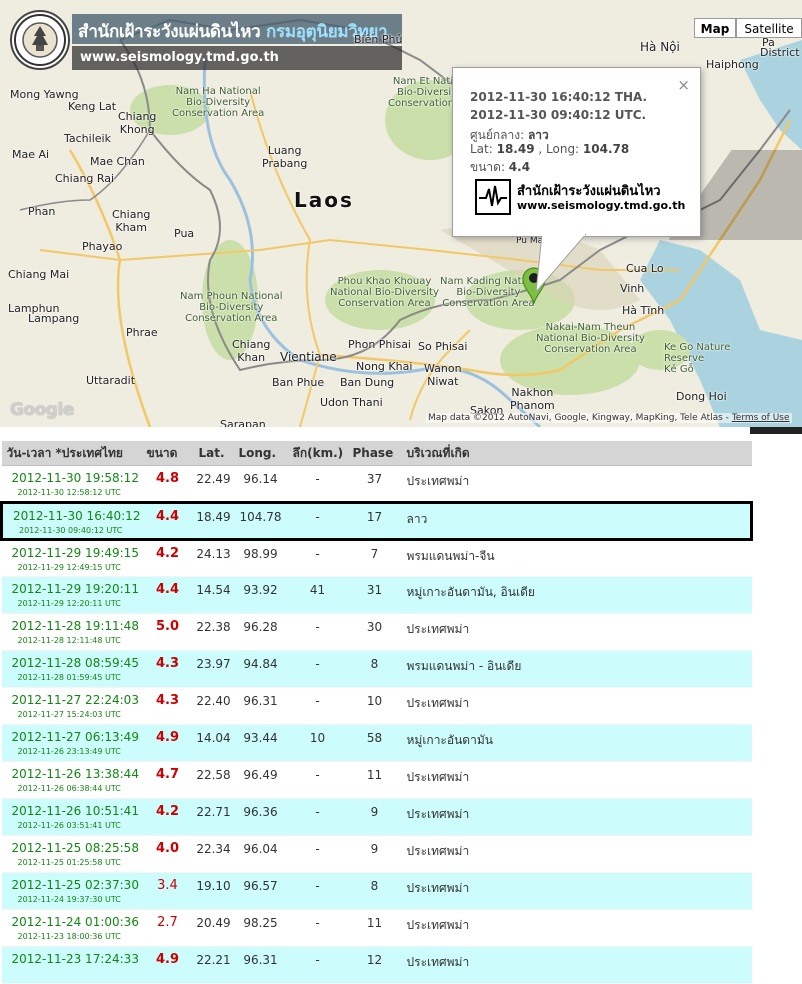  Describe the element at coordinates (500, 167) in the screenshot. I see `infowindow-magnitude: ขนาด: 4.4` at that location.